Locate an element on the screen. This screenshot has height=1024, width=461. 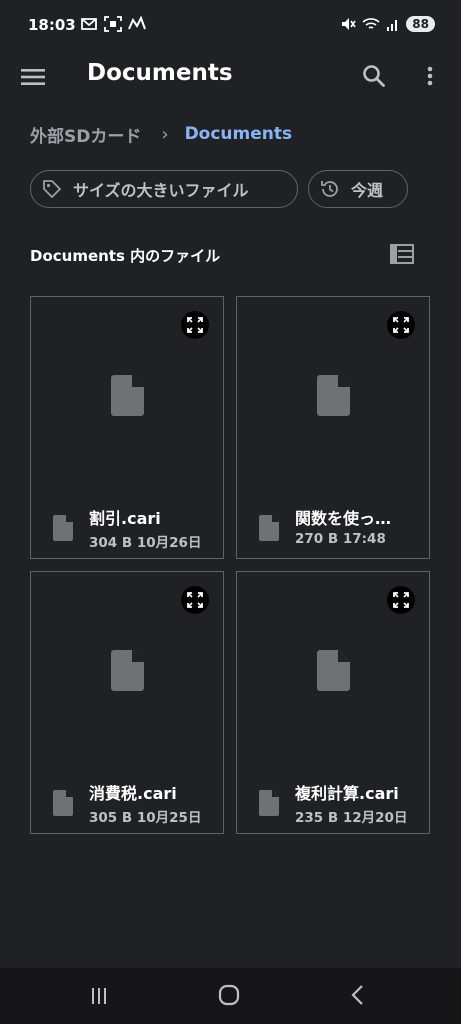
menu-icon is located at coordinates (33, 77).